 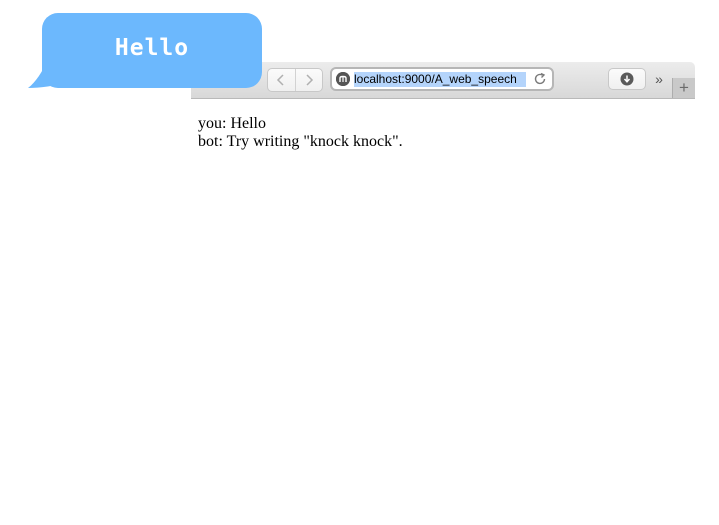 What do you see at coordinates (540, 79) in the screenshot?
I see `reload-icon` at bounding box center [540, 79].